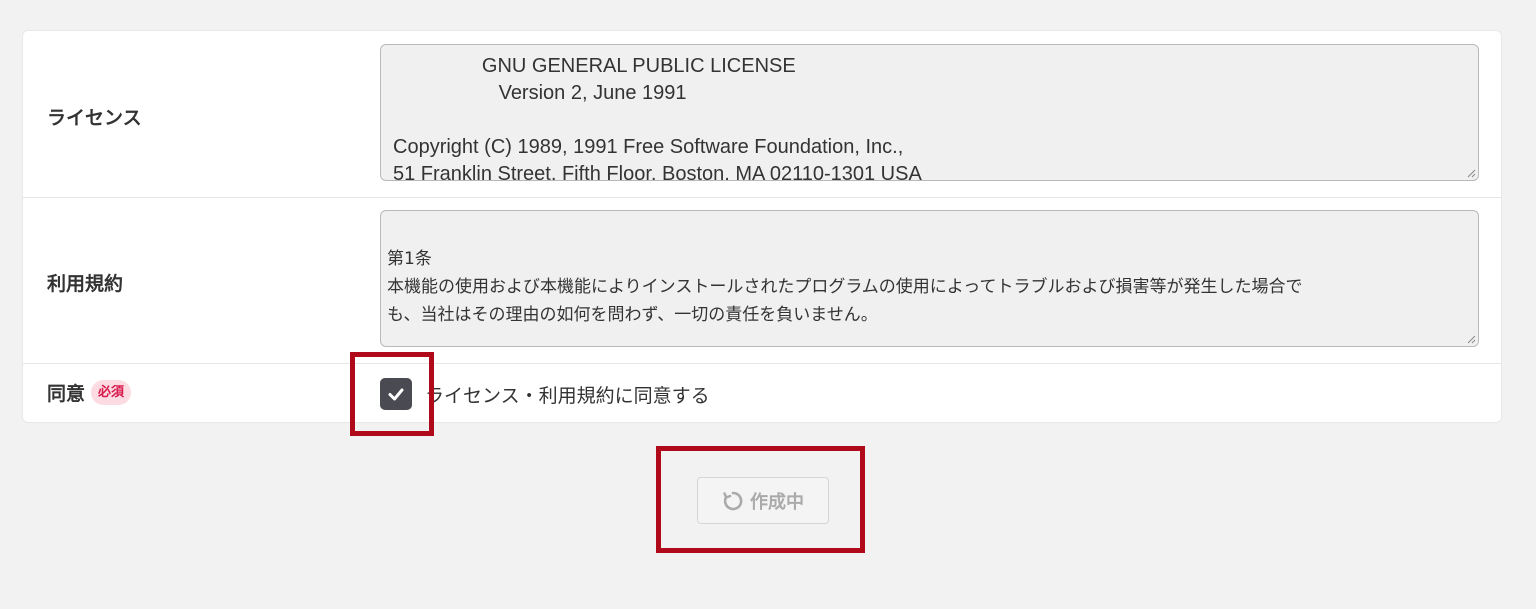 Image resolution: width=1536 pixels, height=609 pixels. I want to click on consent-checkbox-label: ライセンス・利用規約に同意する, so click(567, 394).